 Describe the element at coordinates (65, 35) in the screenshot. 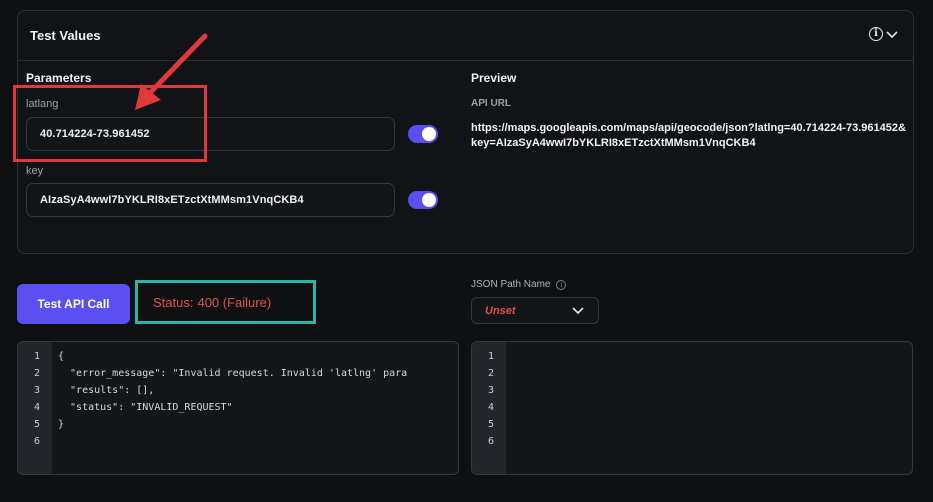

I see `panel-title: Test Values` at that location.